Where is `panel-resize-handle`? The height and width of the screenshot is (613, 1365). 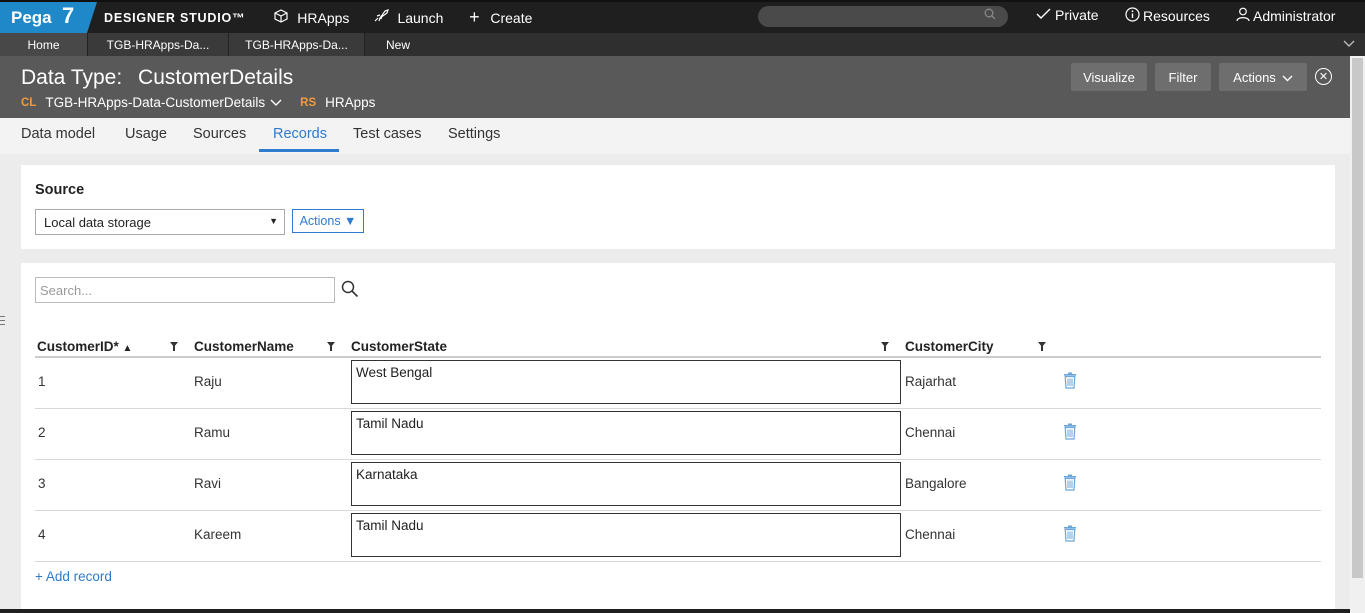 panel-resize-handle is located at coordinates (2, 320).